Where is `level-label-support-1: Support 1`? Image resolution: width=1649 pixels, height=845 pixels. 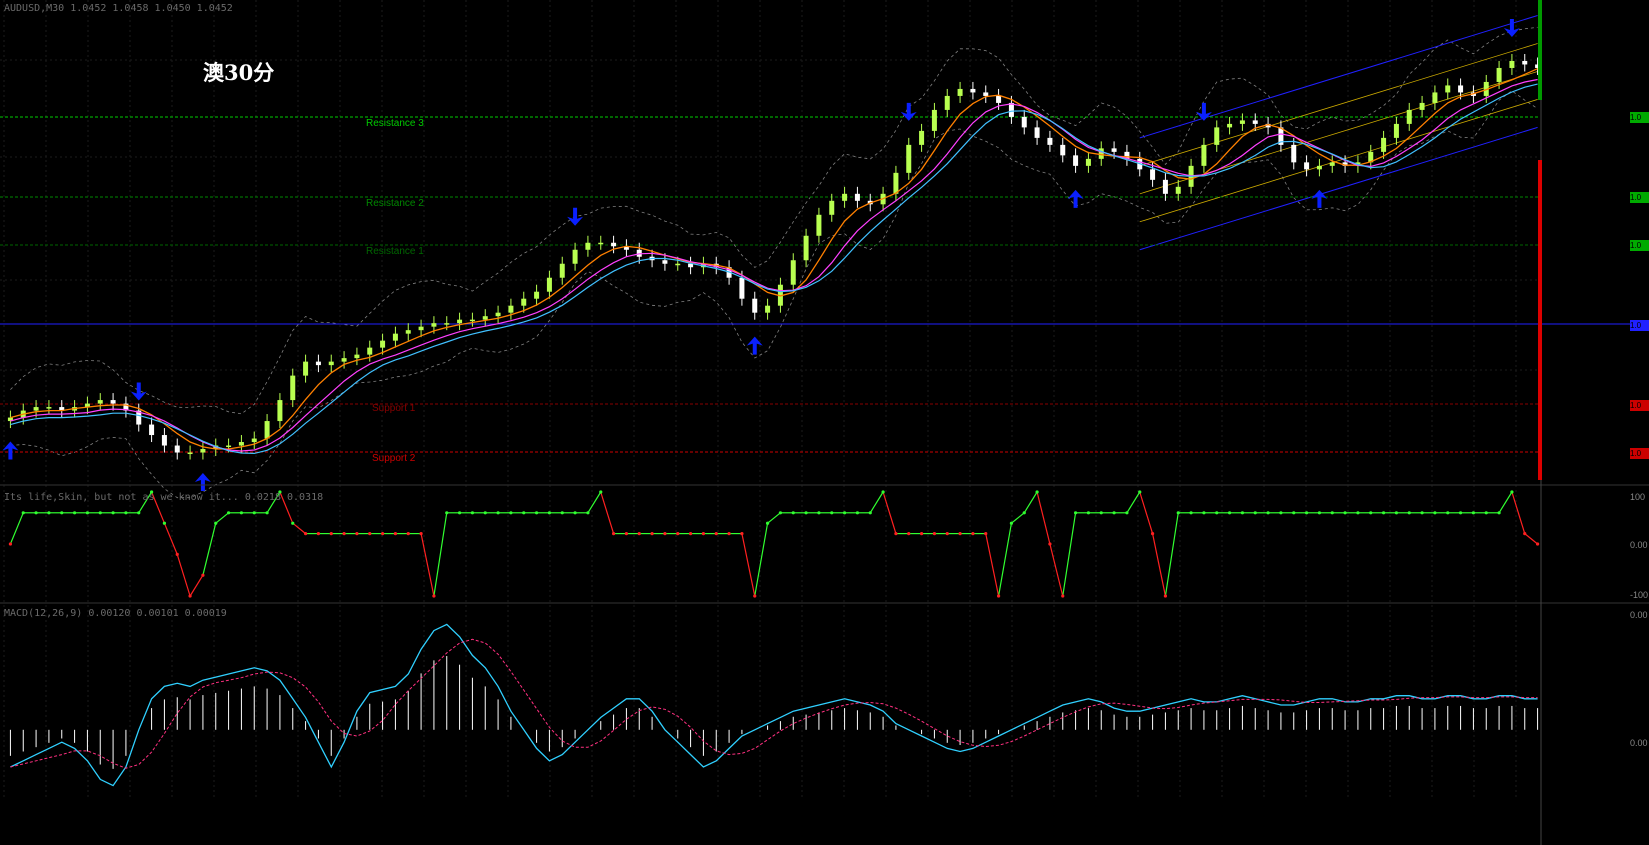
level-label-support-1: Support 1 is located at coordinates (394, 408).